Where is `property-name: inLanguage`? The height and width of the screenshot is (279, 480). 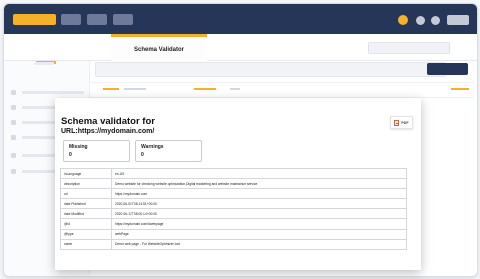
property-name: inLanguage is located at coordinates (86, 173).